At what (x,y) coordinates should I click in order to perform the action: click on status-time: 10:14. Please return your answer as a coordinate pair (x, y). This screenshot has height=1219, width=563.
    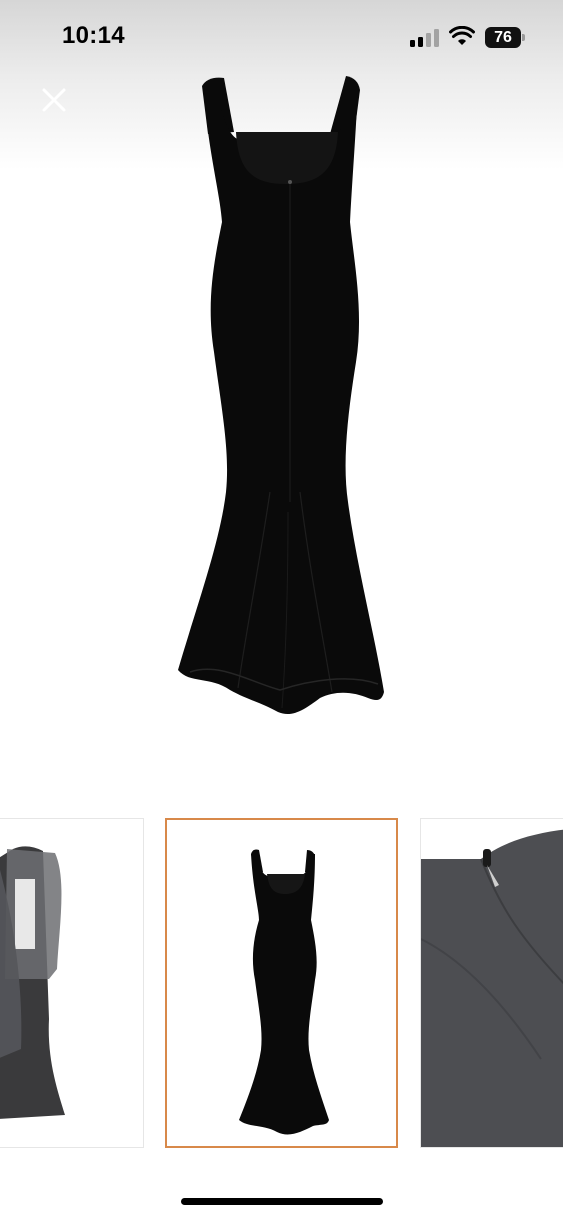
    Looking at the image, I should click on (93, 35).